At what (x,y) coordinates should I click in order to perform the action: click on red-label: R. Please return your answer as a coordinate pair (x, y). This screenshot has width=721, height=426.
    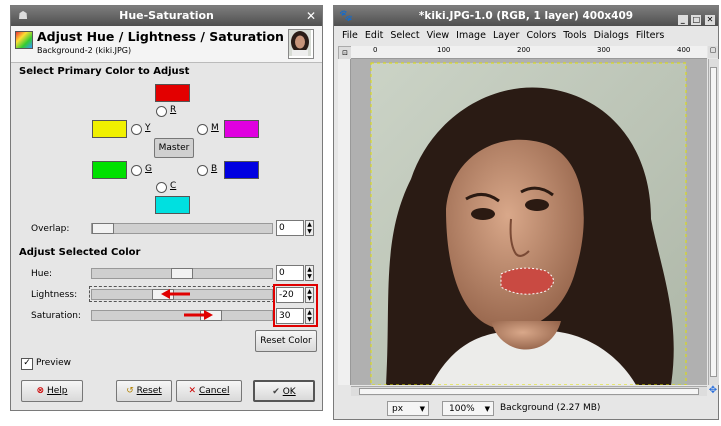
    Looking at the image, I should click on (173, 110).